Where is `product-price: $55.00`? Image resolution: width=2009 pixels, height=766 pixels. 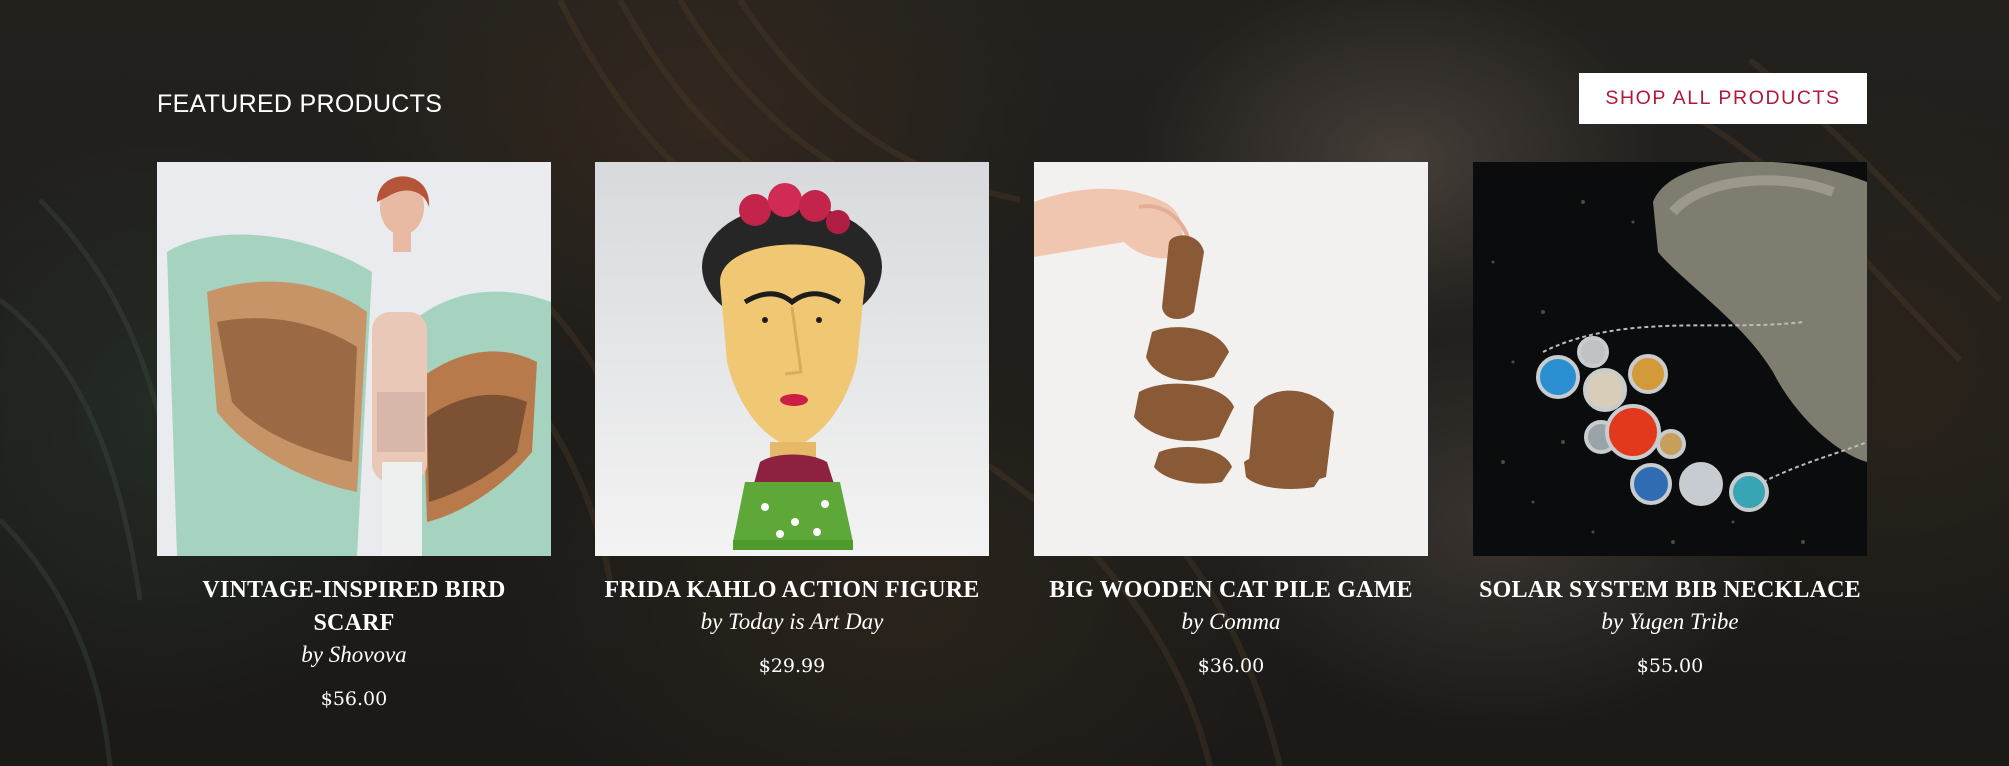
product-price: $55.00 is located at coordinates (1670, 666).